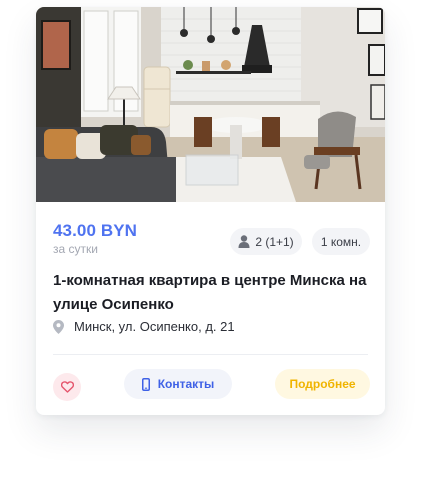 The height and width of the screenshot is (484, 422). What do you see at coordinates (210, 354) in the screenshot?
I see `divider` at bounding box center [210, 354].